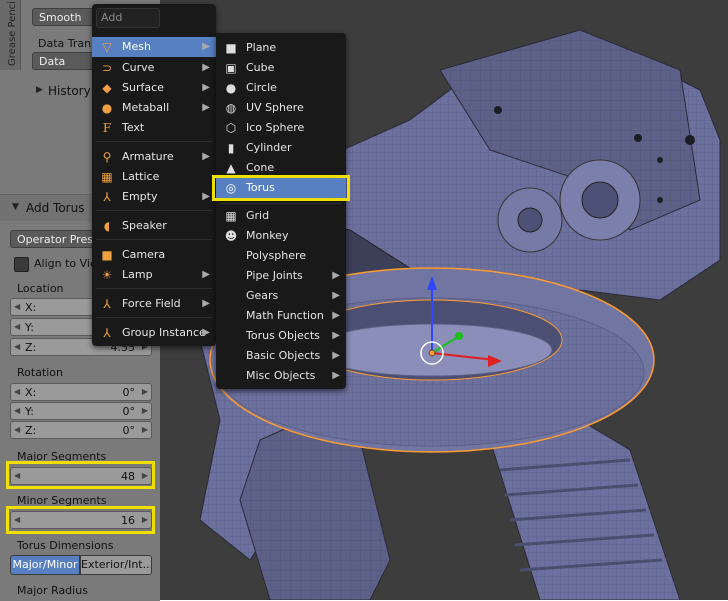 This screenshot has height=601, width=728. What do you see at coordinates (45, 565) in the screenshot?
I see `major-minor-mode-button: Major/Minor` at bounding box center [45, 565].